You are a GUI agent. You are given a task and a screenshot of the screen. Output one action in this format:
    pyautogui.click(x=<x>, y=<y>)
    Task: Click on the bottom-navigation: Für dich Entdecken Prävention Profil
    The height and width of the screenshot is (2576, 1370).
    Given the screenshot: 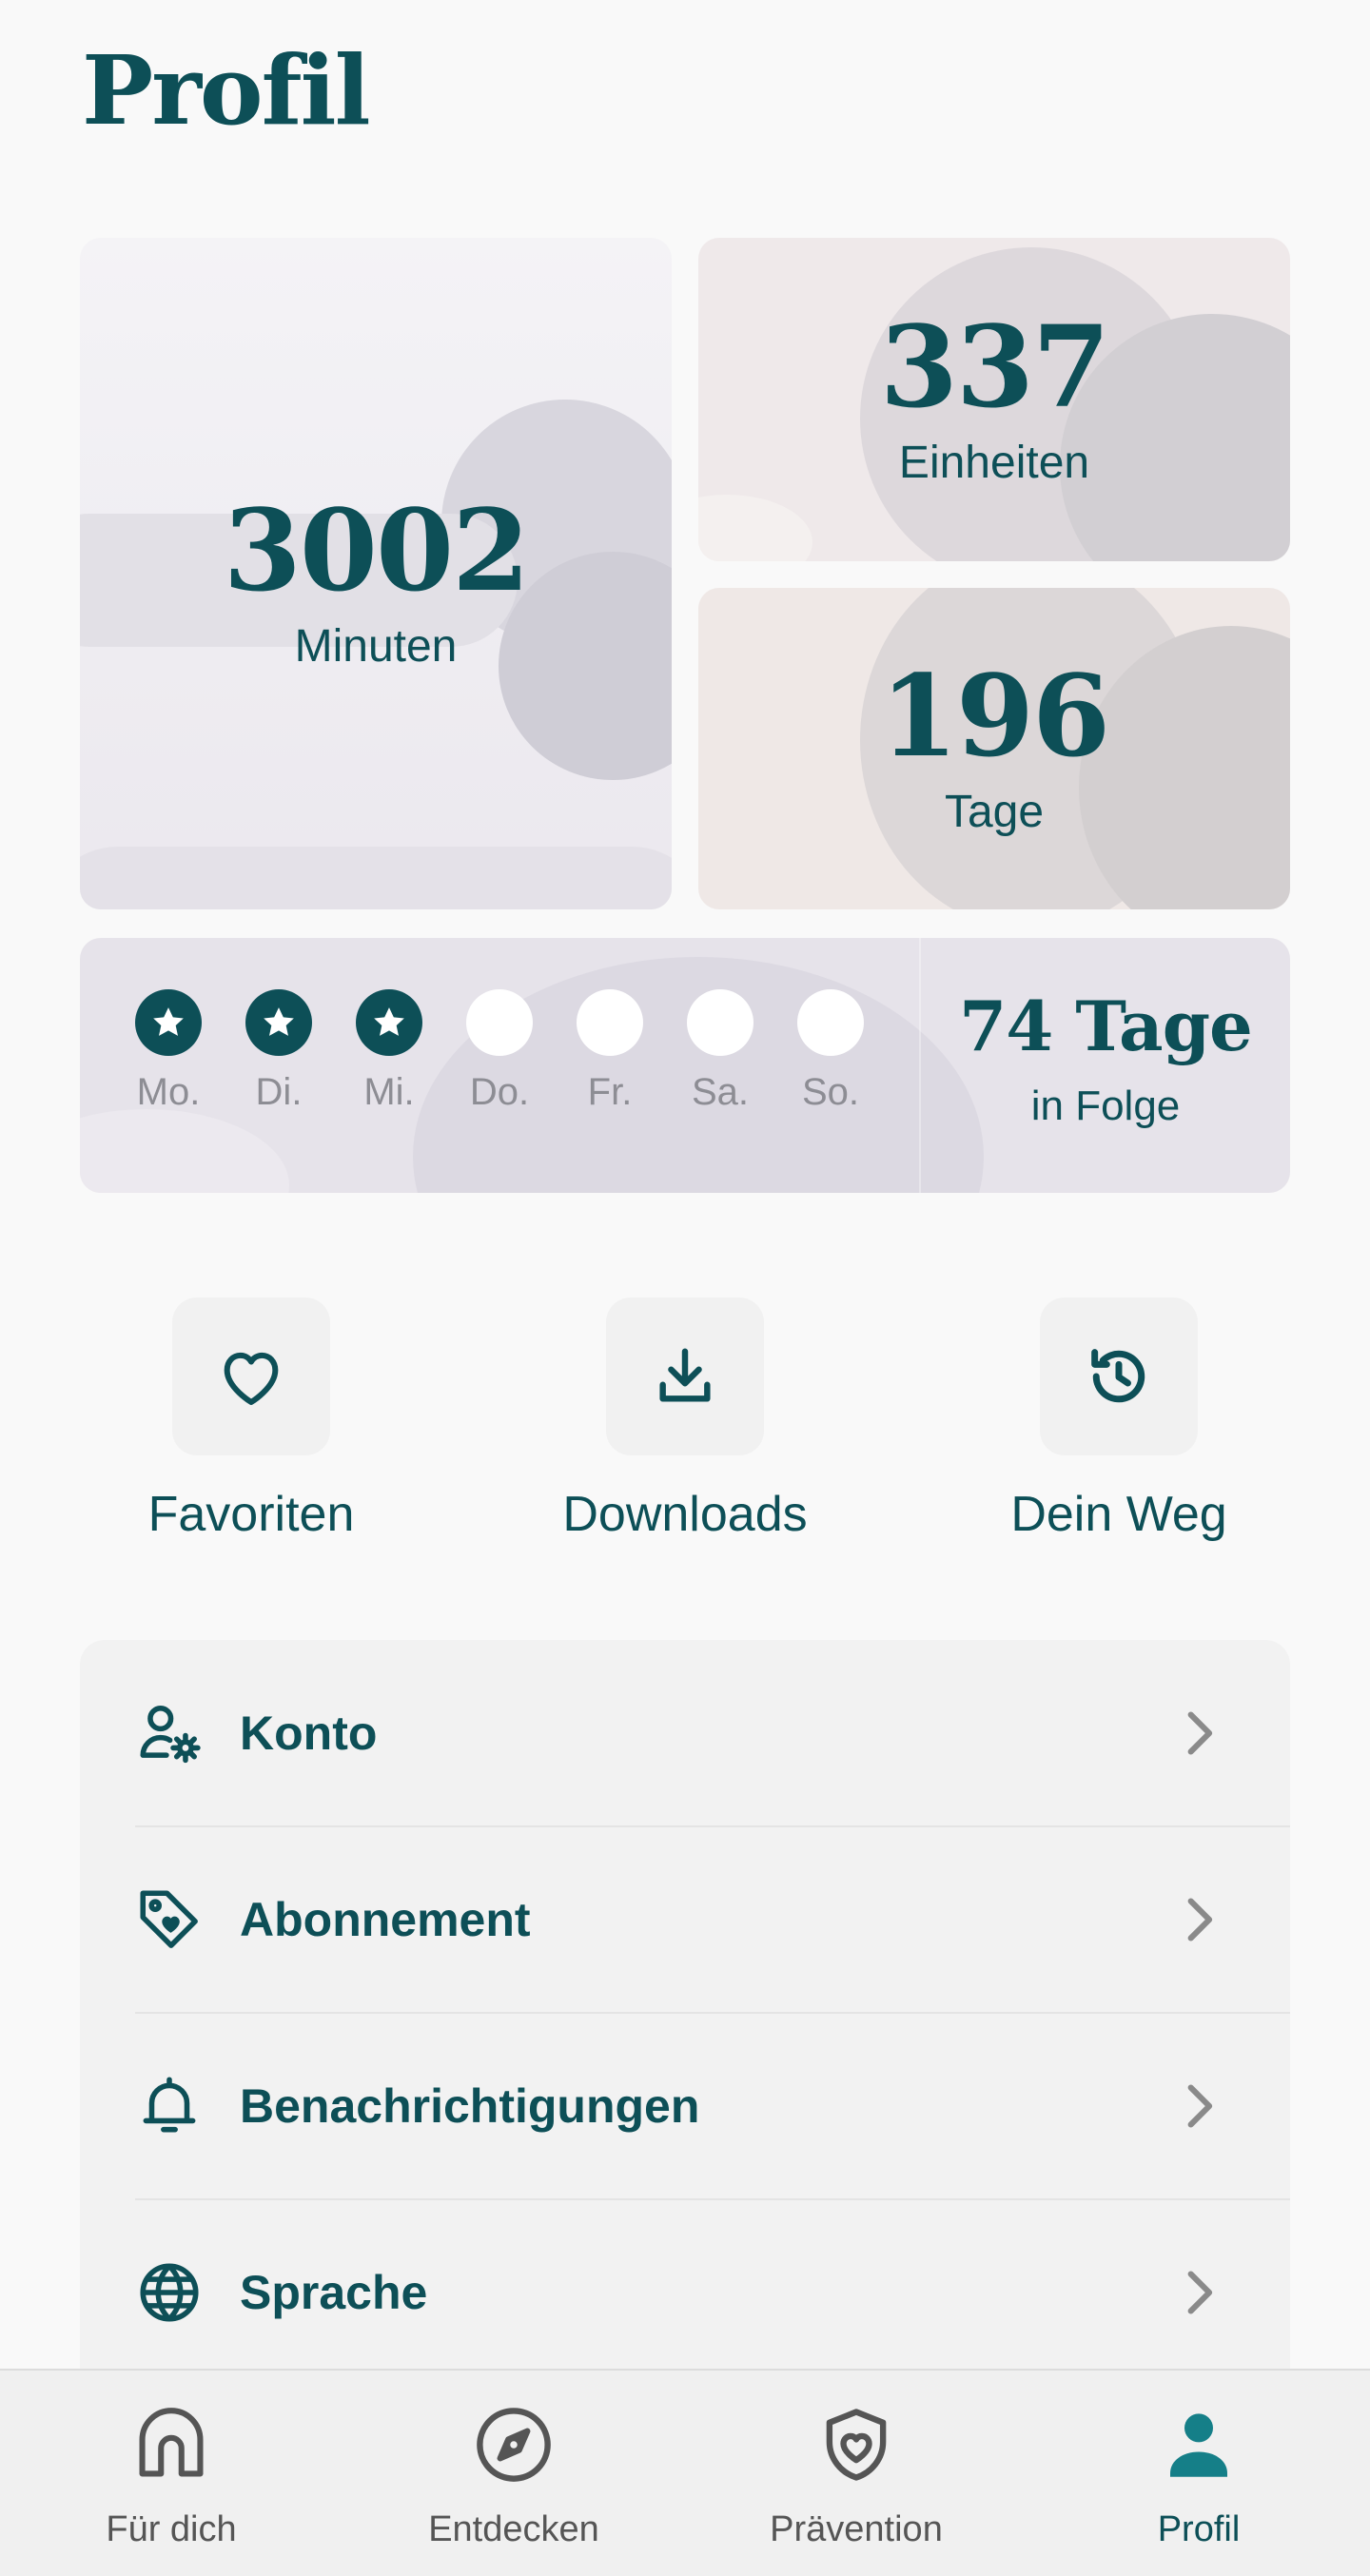 What is the action you would take?
    pyautogui.click(x=685, y=2473)
    